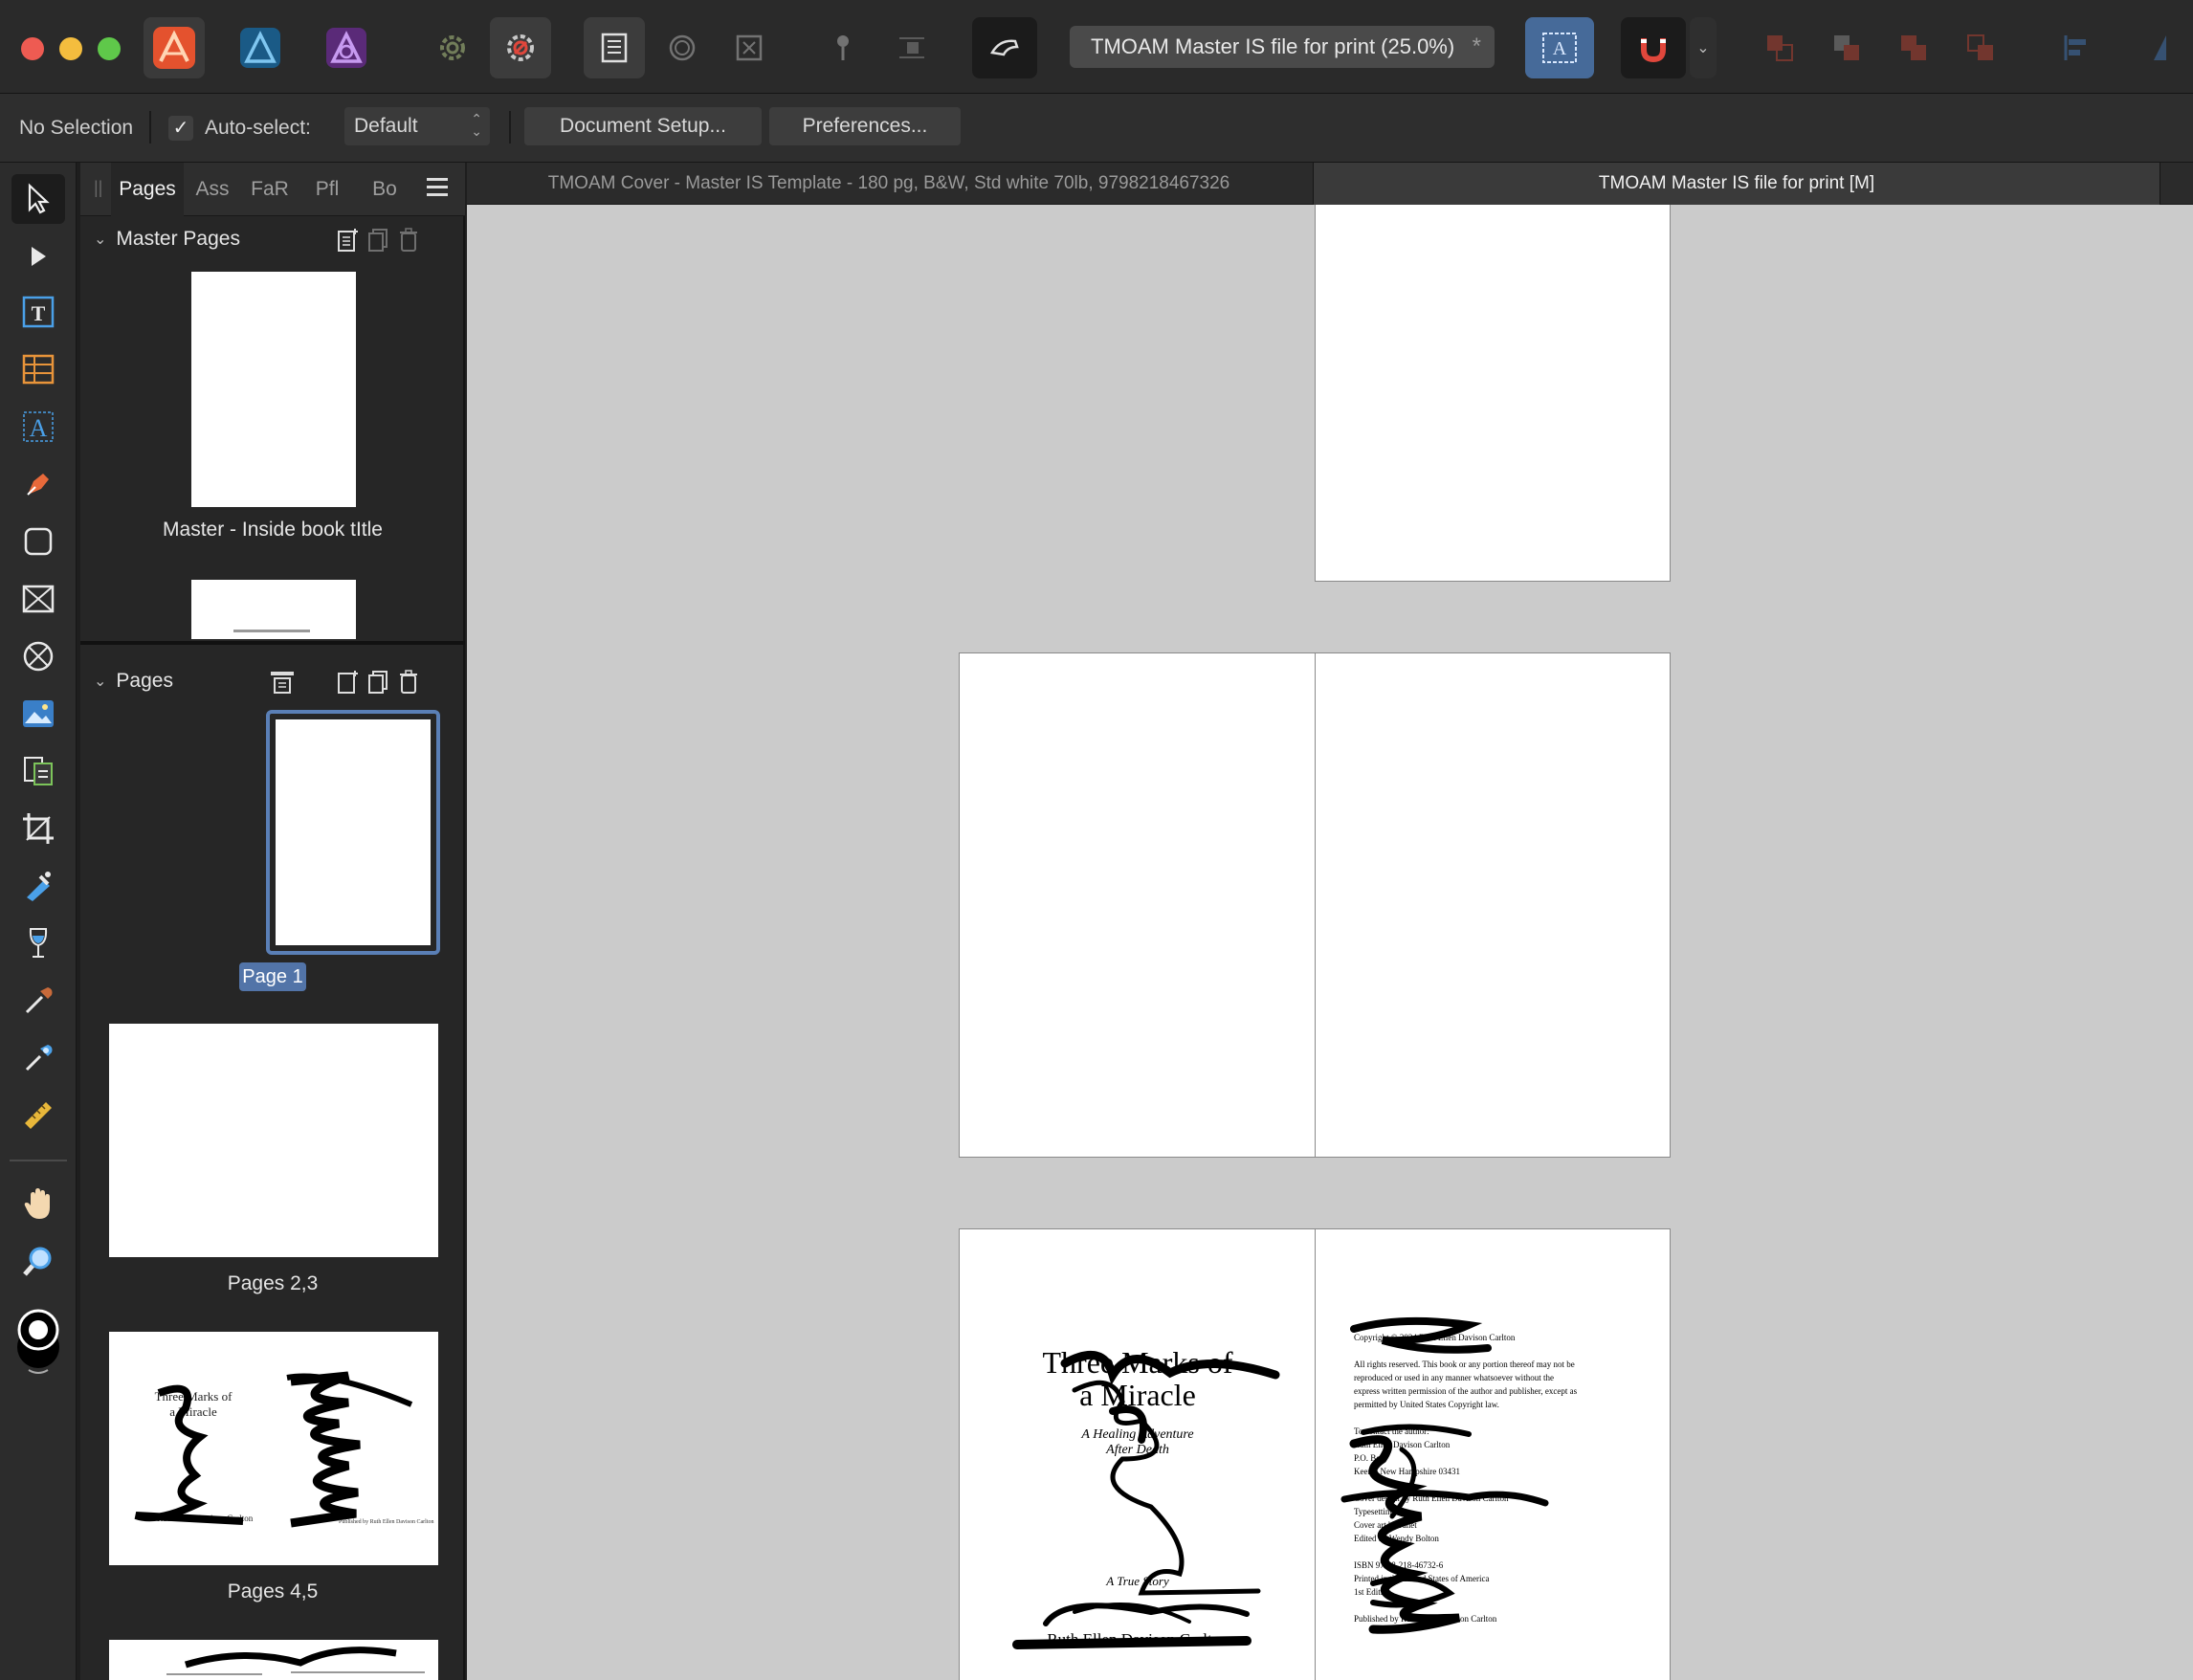 The width and height of the screenshot is (2193, 1680). What do you see at coordinates (353, 833) in the screenshot?
I see `page-1-selection` at bounding box center [353, 833].